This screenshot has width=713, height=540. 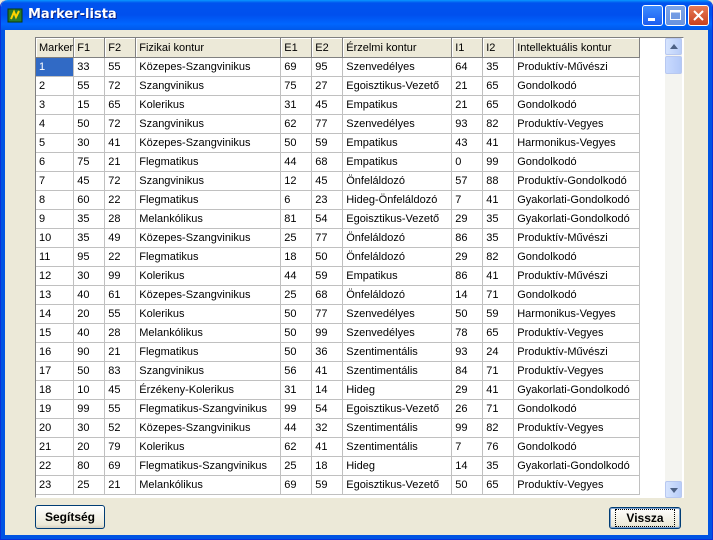 I want to click on table-cell: 27, so click(x=327, y=86).